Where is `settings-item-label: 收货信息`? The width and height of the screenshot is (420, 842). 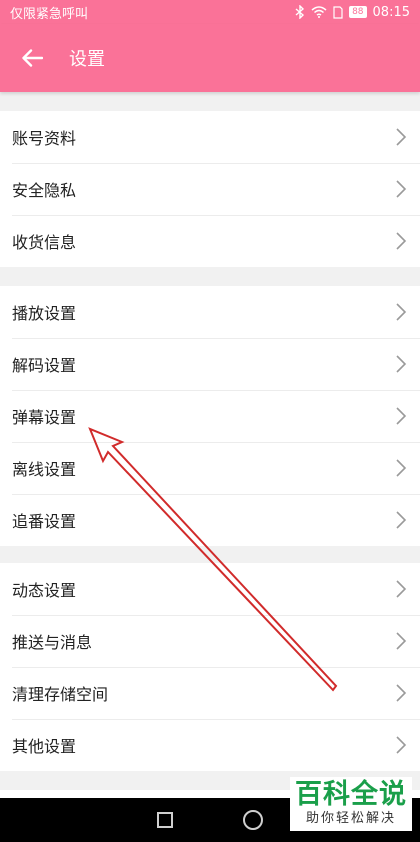 settings-item-label: 收货信息 is located at coordinates (44, 242).